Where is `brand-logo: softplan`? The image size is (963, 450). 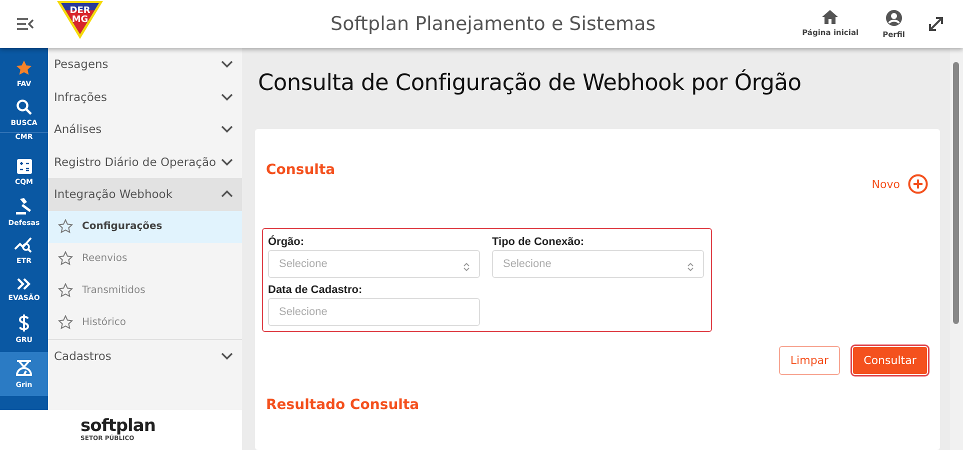 brand-logo: softplan is located at coordinates (118, 426).